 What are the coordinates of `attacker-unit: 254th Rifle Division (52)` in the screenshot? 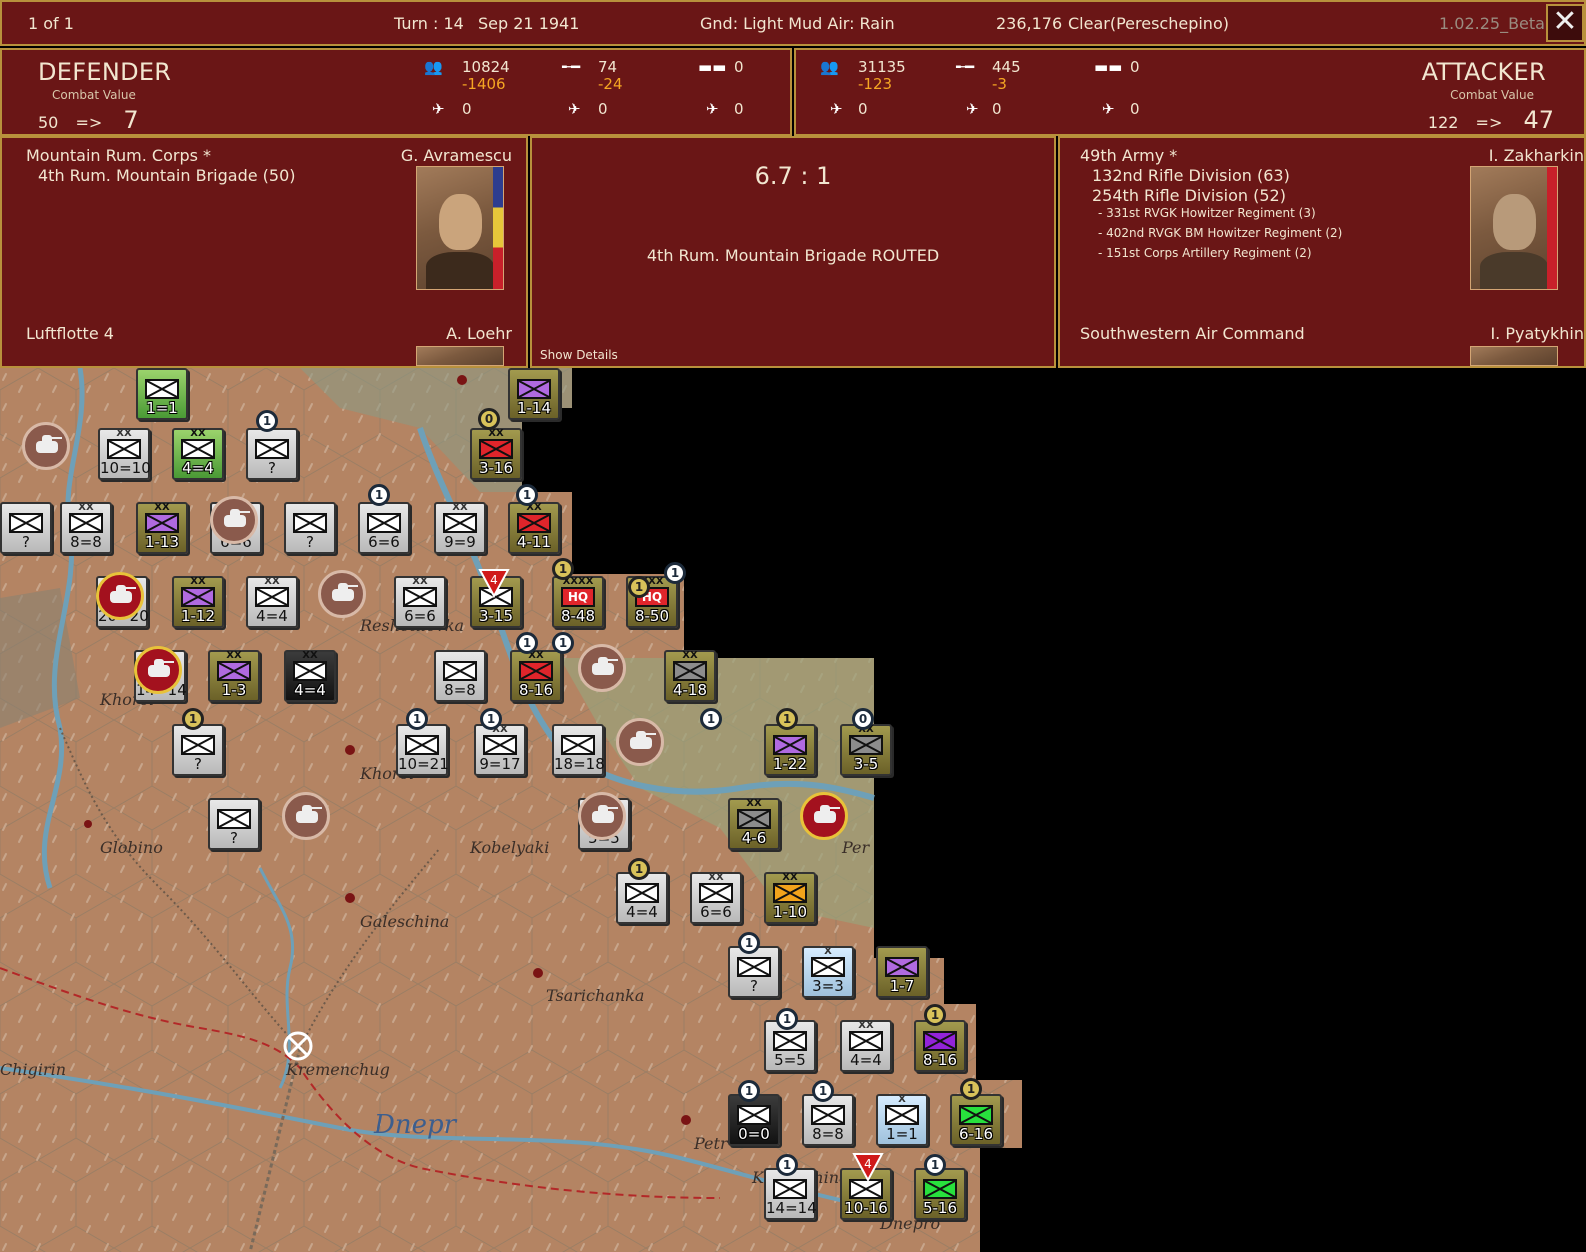 It's located at (1189, 195).